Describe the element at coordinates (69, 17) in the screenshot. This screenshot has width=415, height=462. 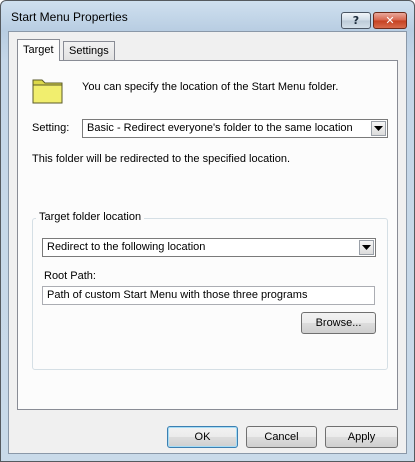
I see `window-title: Start Menu Properties` at that location.